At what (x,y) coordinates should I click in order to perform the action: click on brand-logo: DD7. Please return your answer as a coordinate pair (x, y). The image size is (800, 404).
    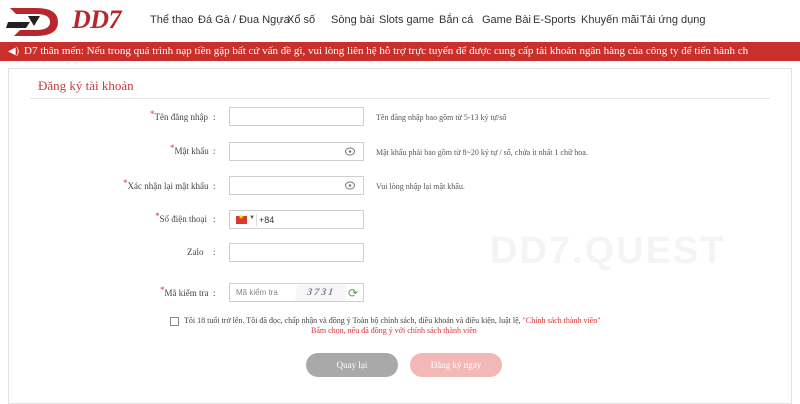
    Looking at the image, I should click on (68, 21).